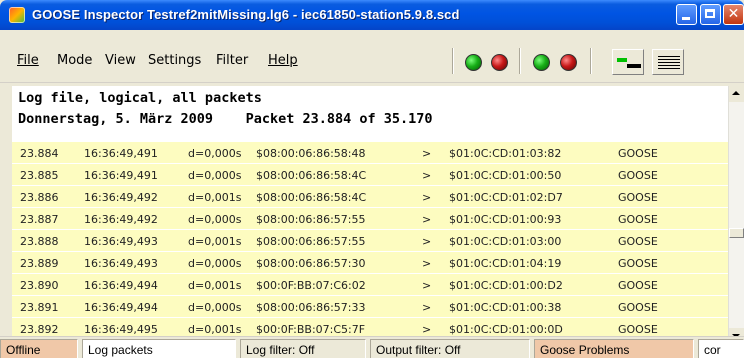 The image size is (744, 358). What do you see at coordinates (311, 307) in the screenshot?
I see `packet-source: $08:00:06:86:57:33` at bounding box center [311, 307].